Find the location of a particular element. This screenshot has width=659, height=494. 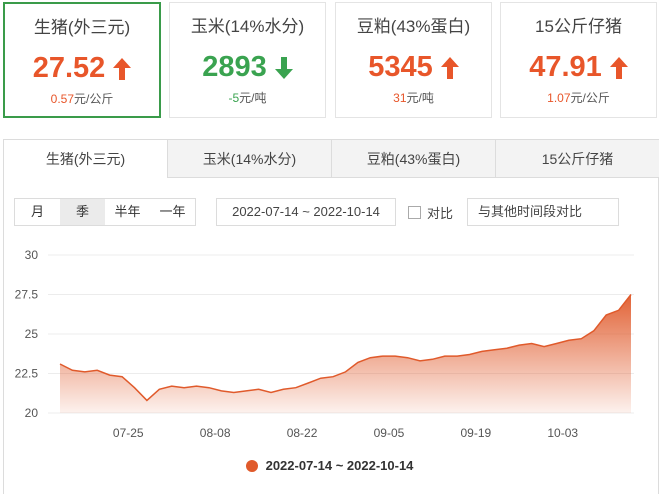

category-tabs: 生猪(外三元) 玉米(14%水分) 豆粕(43%蛋白) 15公斤仔猪 is located at coordinates (331, 159).